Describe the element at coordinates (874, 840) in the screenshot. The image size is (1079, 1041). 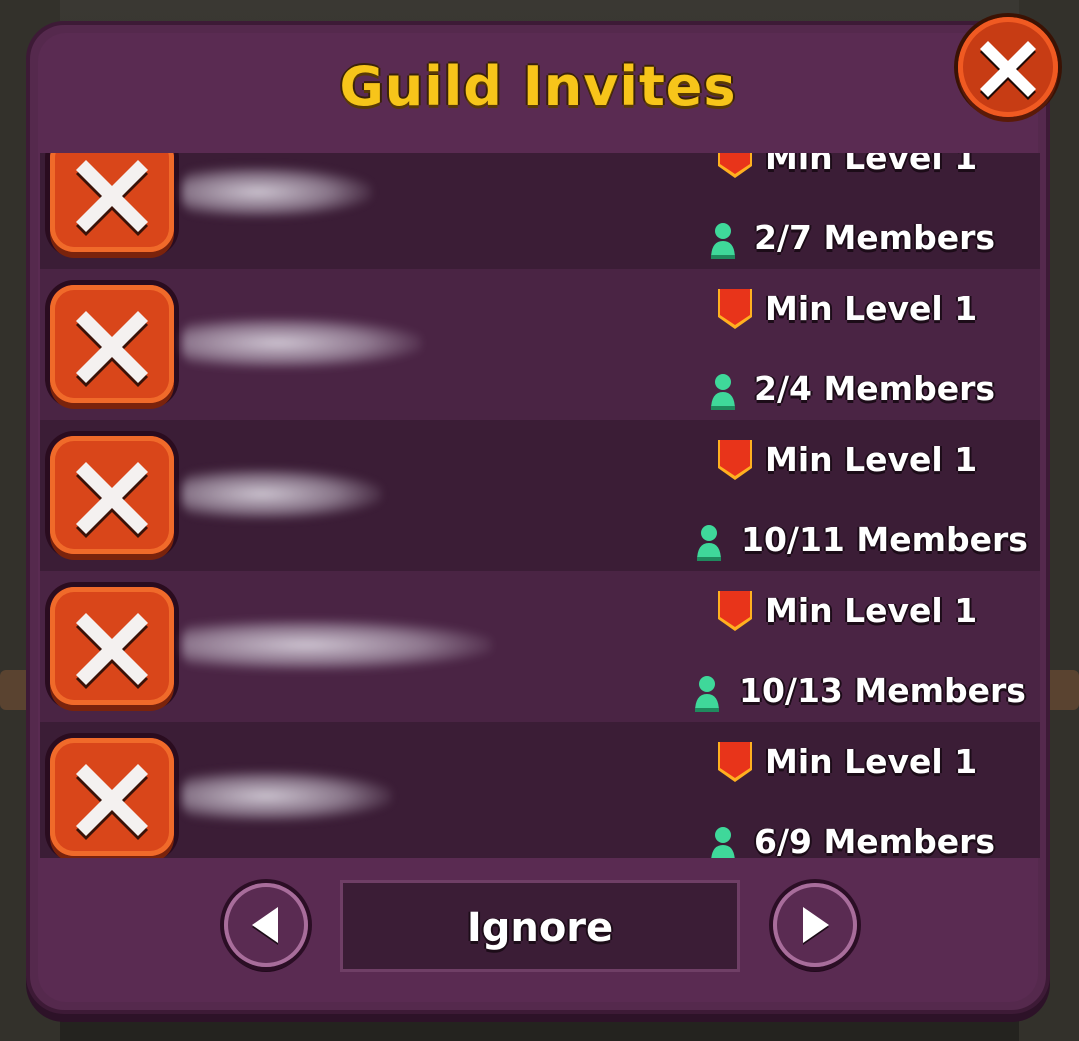
I see `member-count-text: 6/9 Members` at that location.